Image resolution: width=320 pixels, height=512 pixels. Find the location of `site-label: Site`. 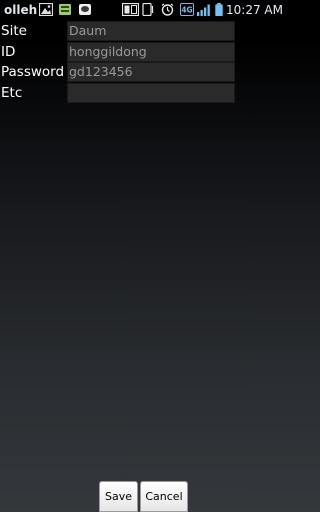

site-label: Site is located at coordinates (14, 31).